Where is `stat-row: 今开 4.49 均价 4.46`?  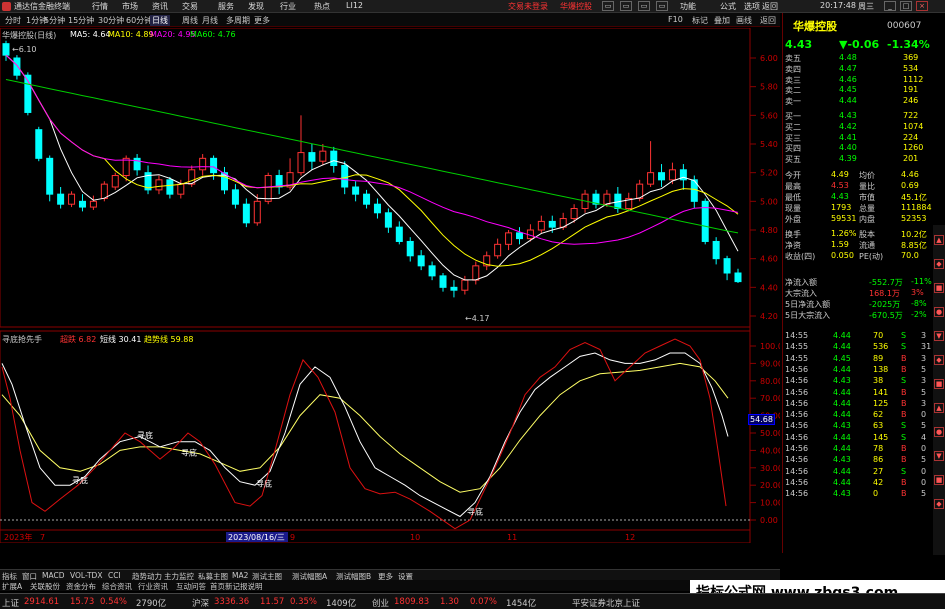 stat-row: 今开 4.49 均价 4.46 is located at coordinates (858, 175).